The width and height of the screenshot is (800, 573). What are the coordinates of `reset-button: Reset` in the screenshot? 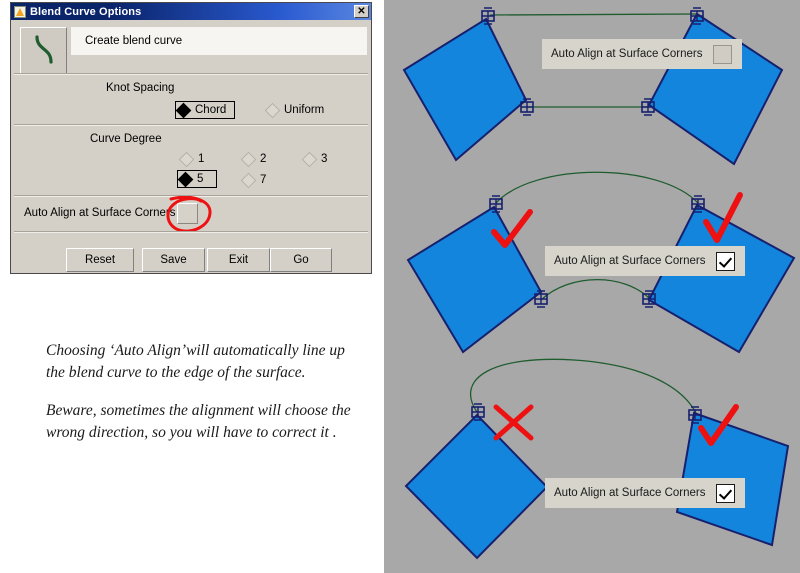 It's located at (100, 260).